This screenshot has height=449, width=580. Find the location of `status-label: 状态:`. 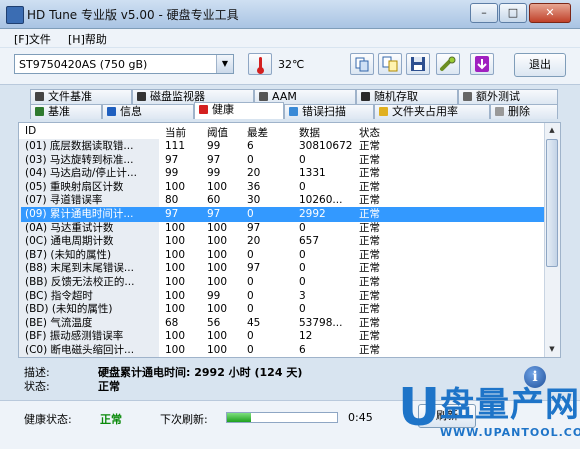

status-label: 状态: is located at coordinates (37, 386).